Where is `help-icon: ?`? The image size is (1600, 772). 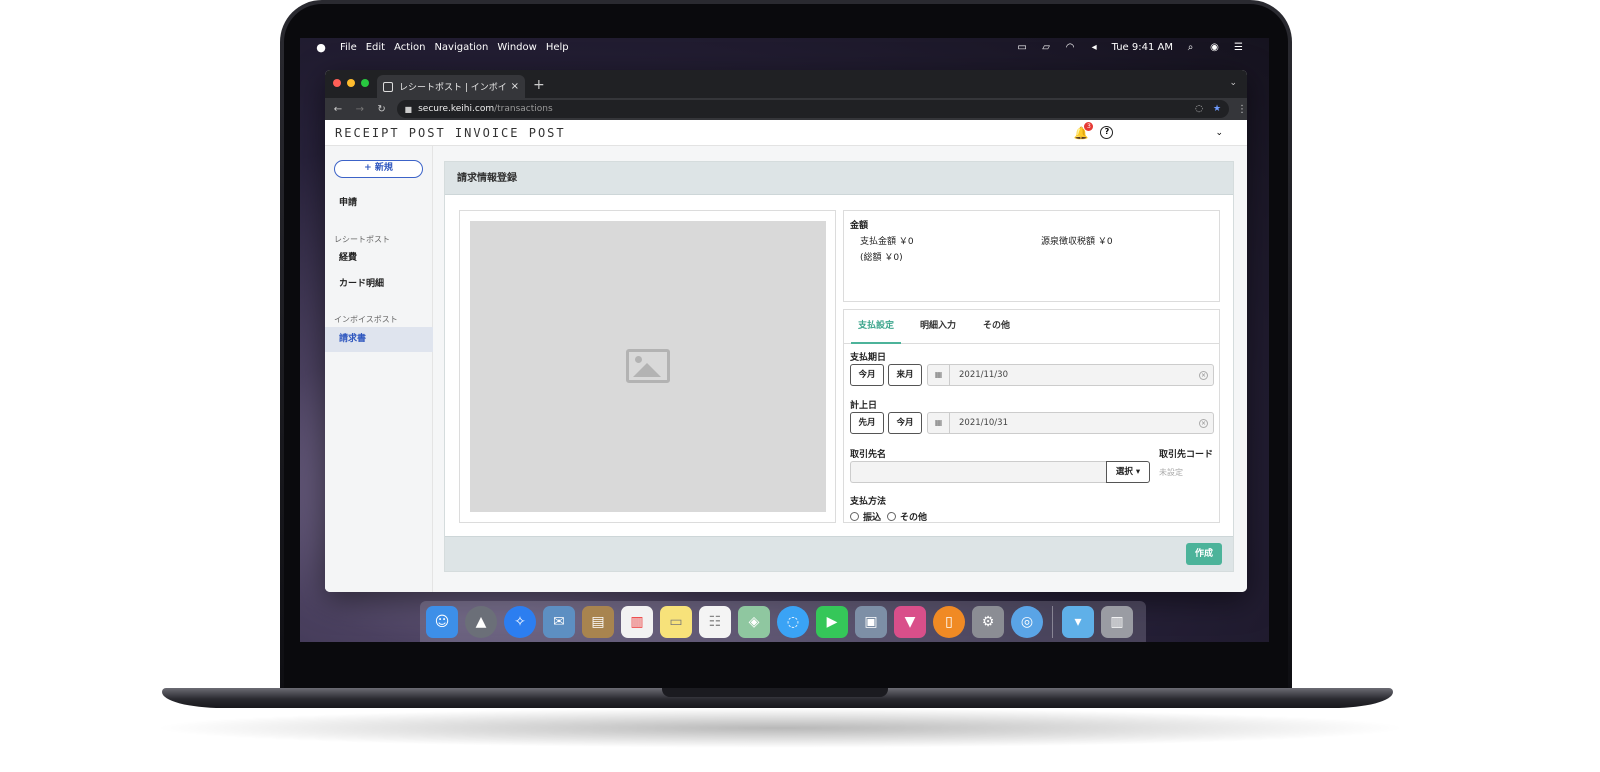
help-icon: ? is located at coordinates (1107, 132).